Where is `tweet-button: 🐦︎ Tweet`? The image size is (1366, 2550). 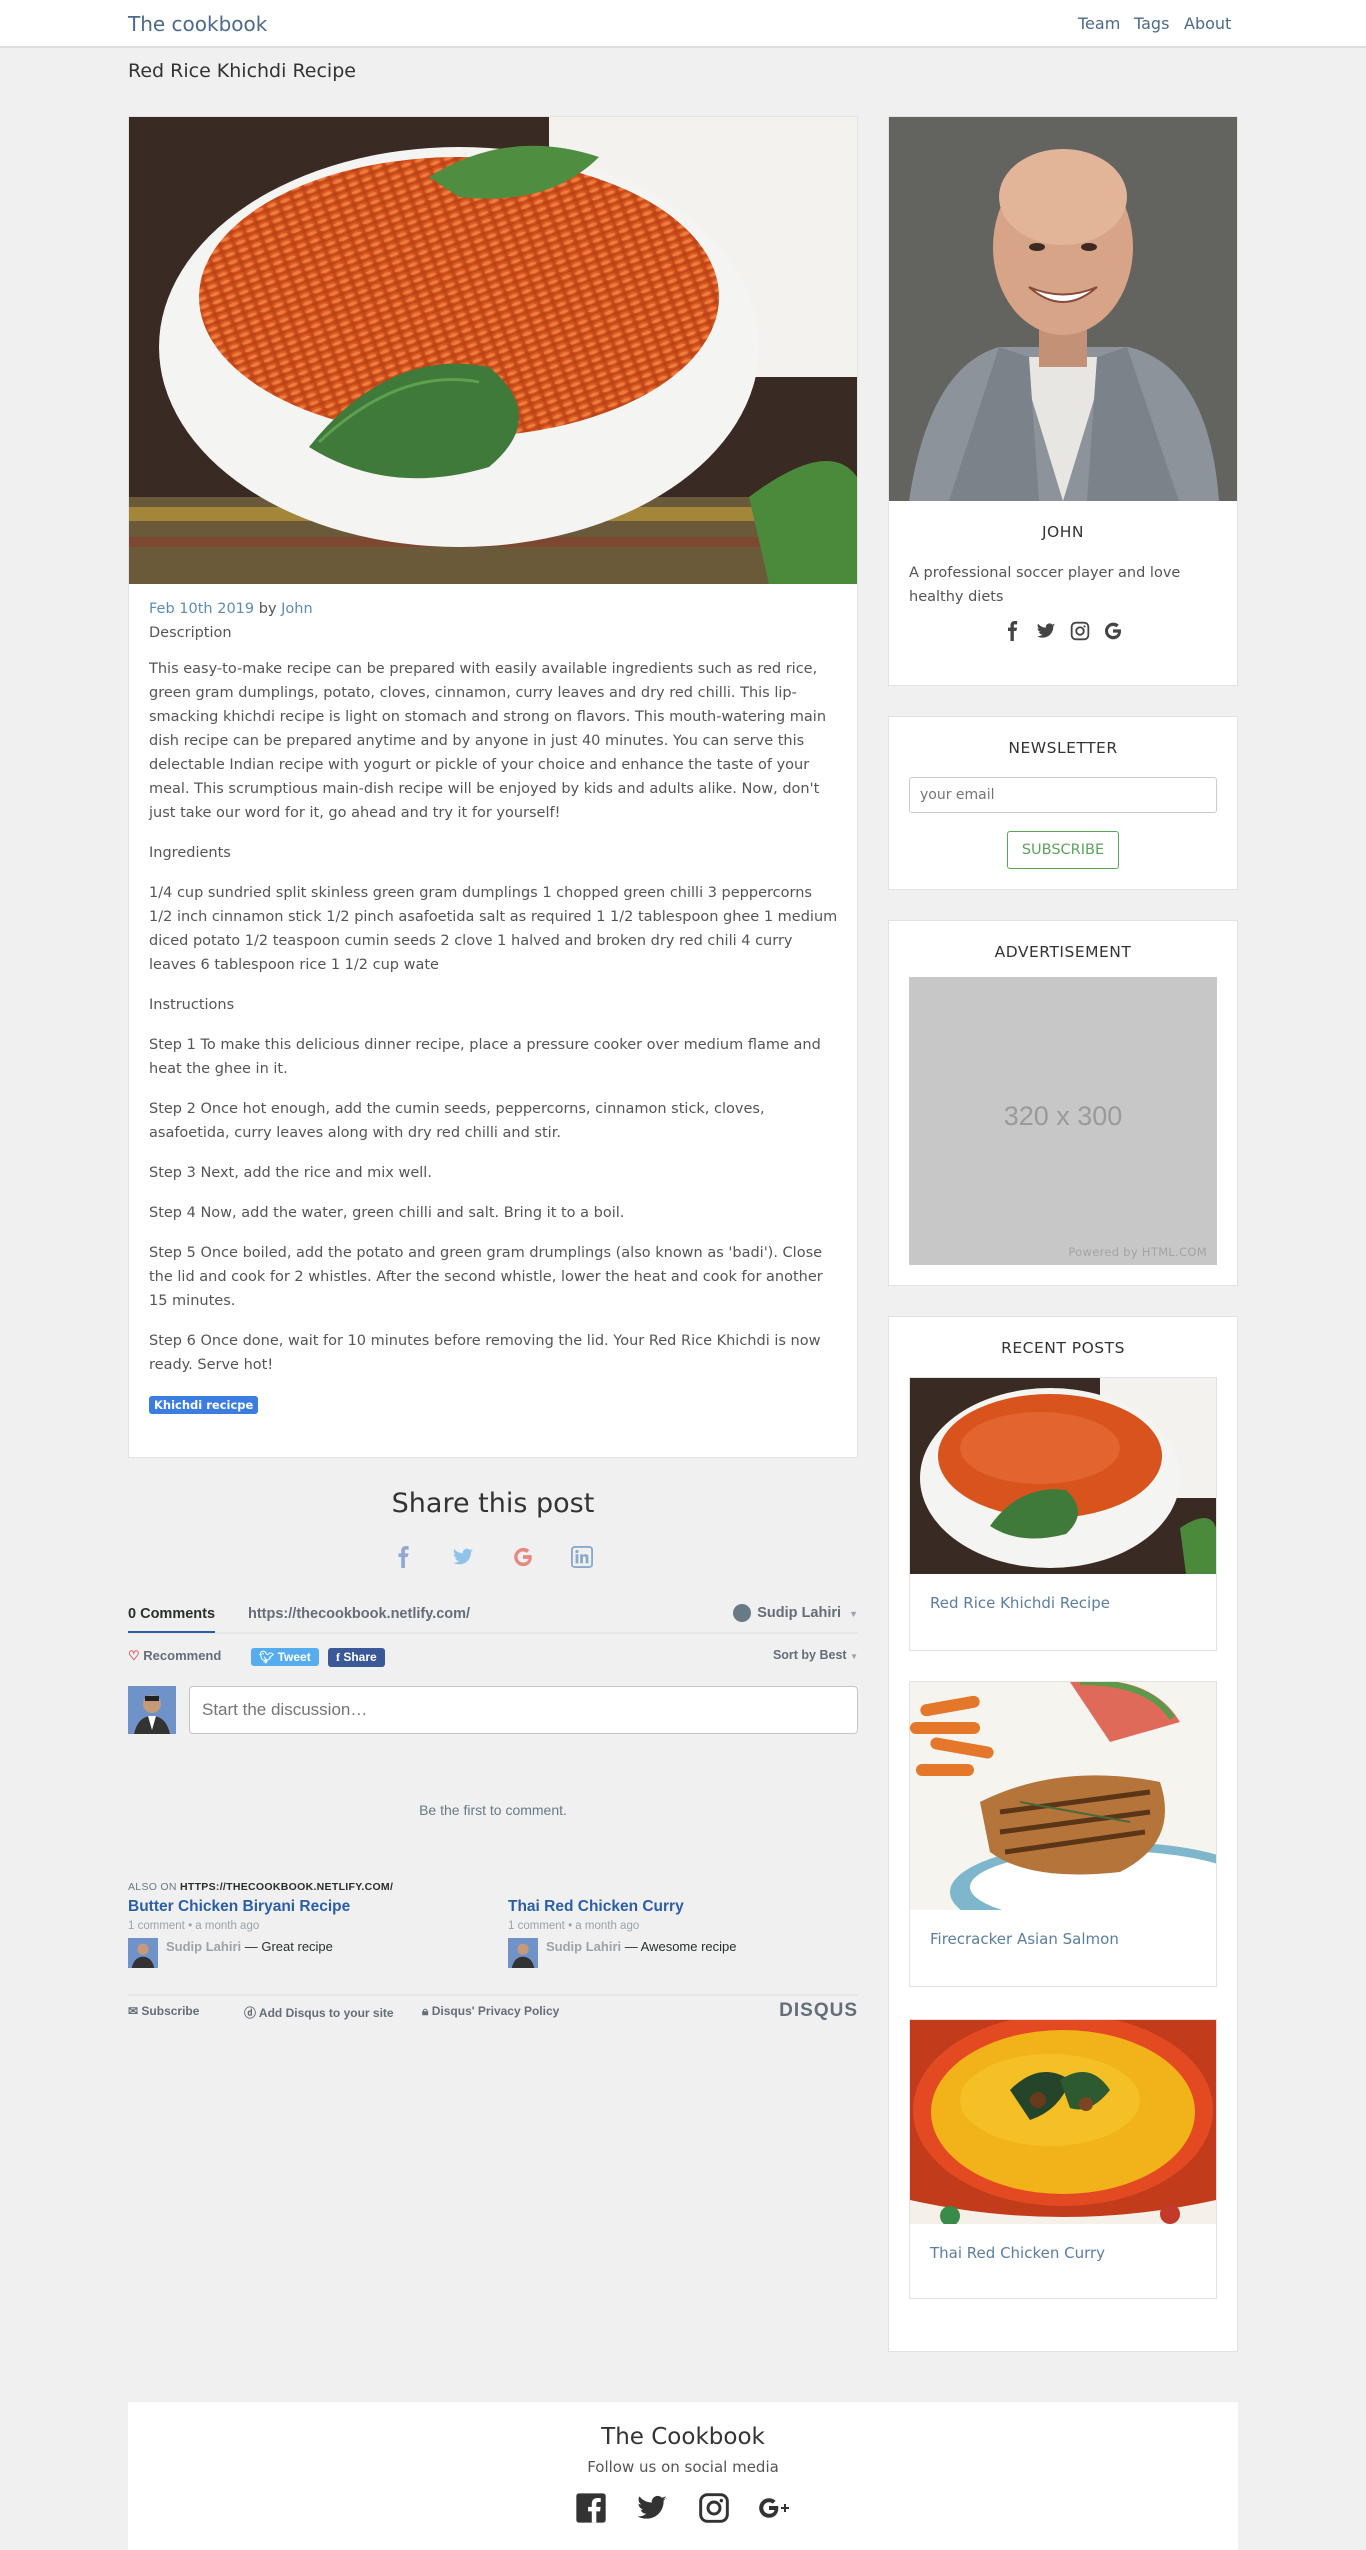 tweet-button: 🐦︎ Tweet is located at coordinates (285, 1657).